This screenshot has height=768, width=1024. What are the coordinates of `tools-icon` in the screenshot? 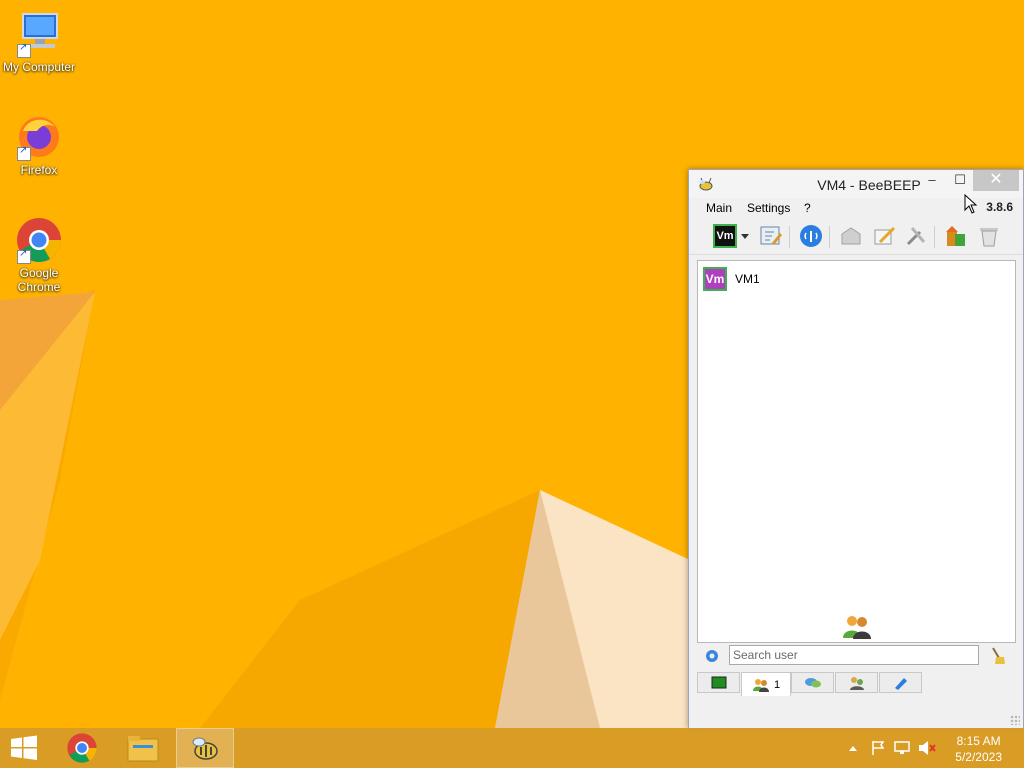 It's located at (916, 236).